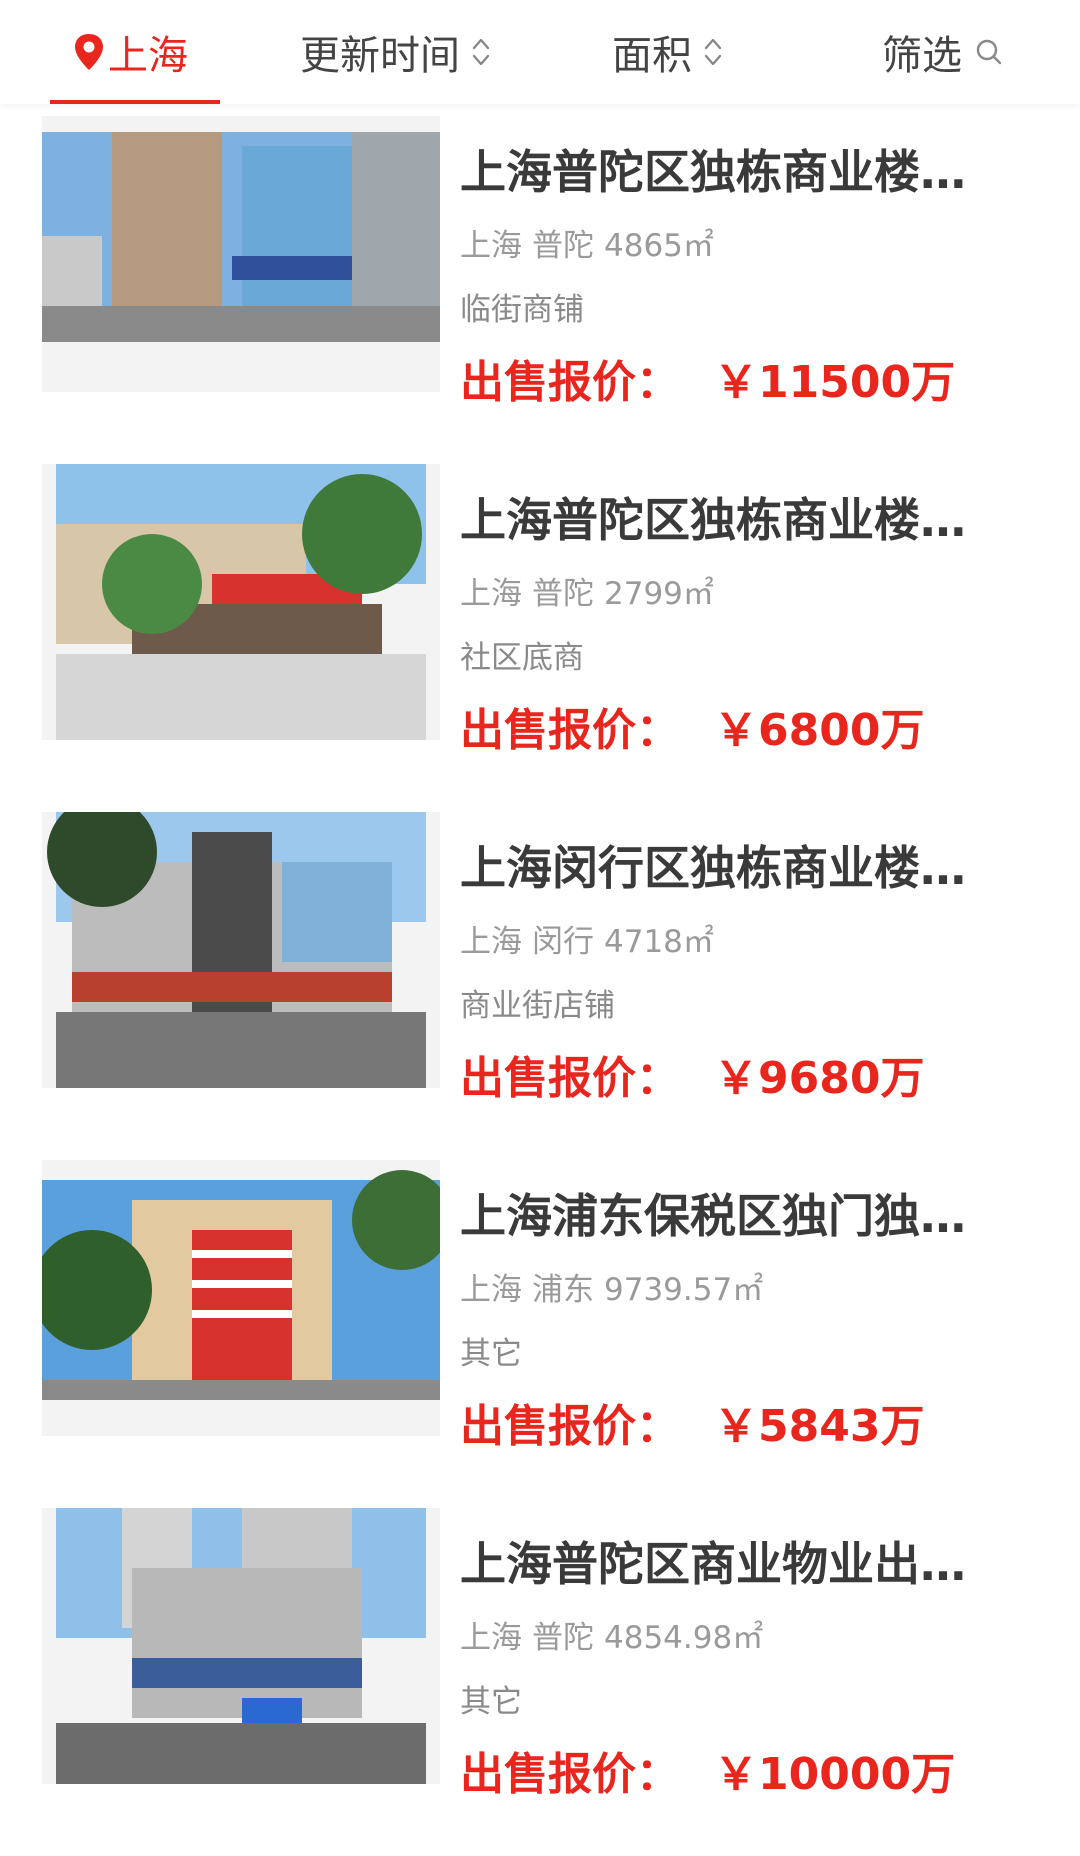 Image resolution: width=1080 pixels, height=1856 pixels. I want to click on listing-price: 出售报价： ￥9680万, so click(692, 1074).